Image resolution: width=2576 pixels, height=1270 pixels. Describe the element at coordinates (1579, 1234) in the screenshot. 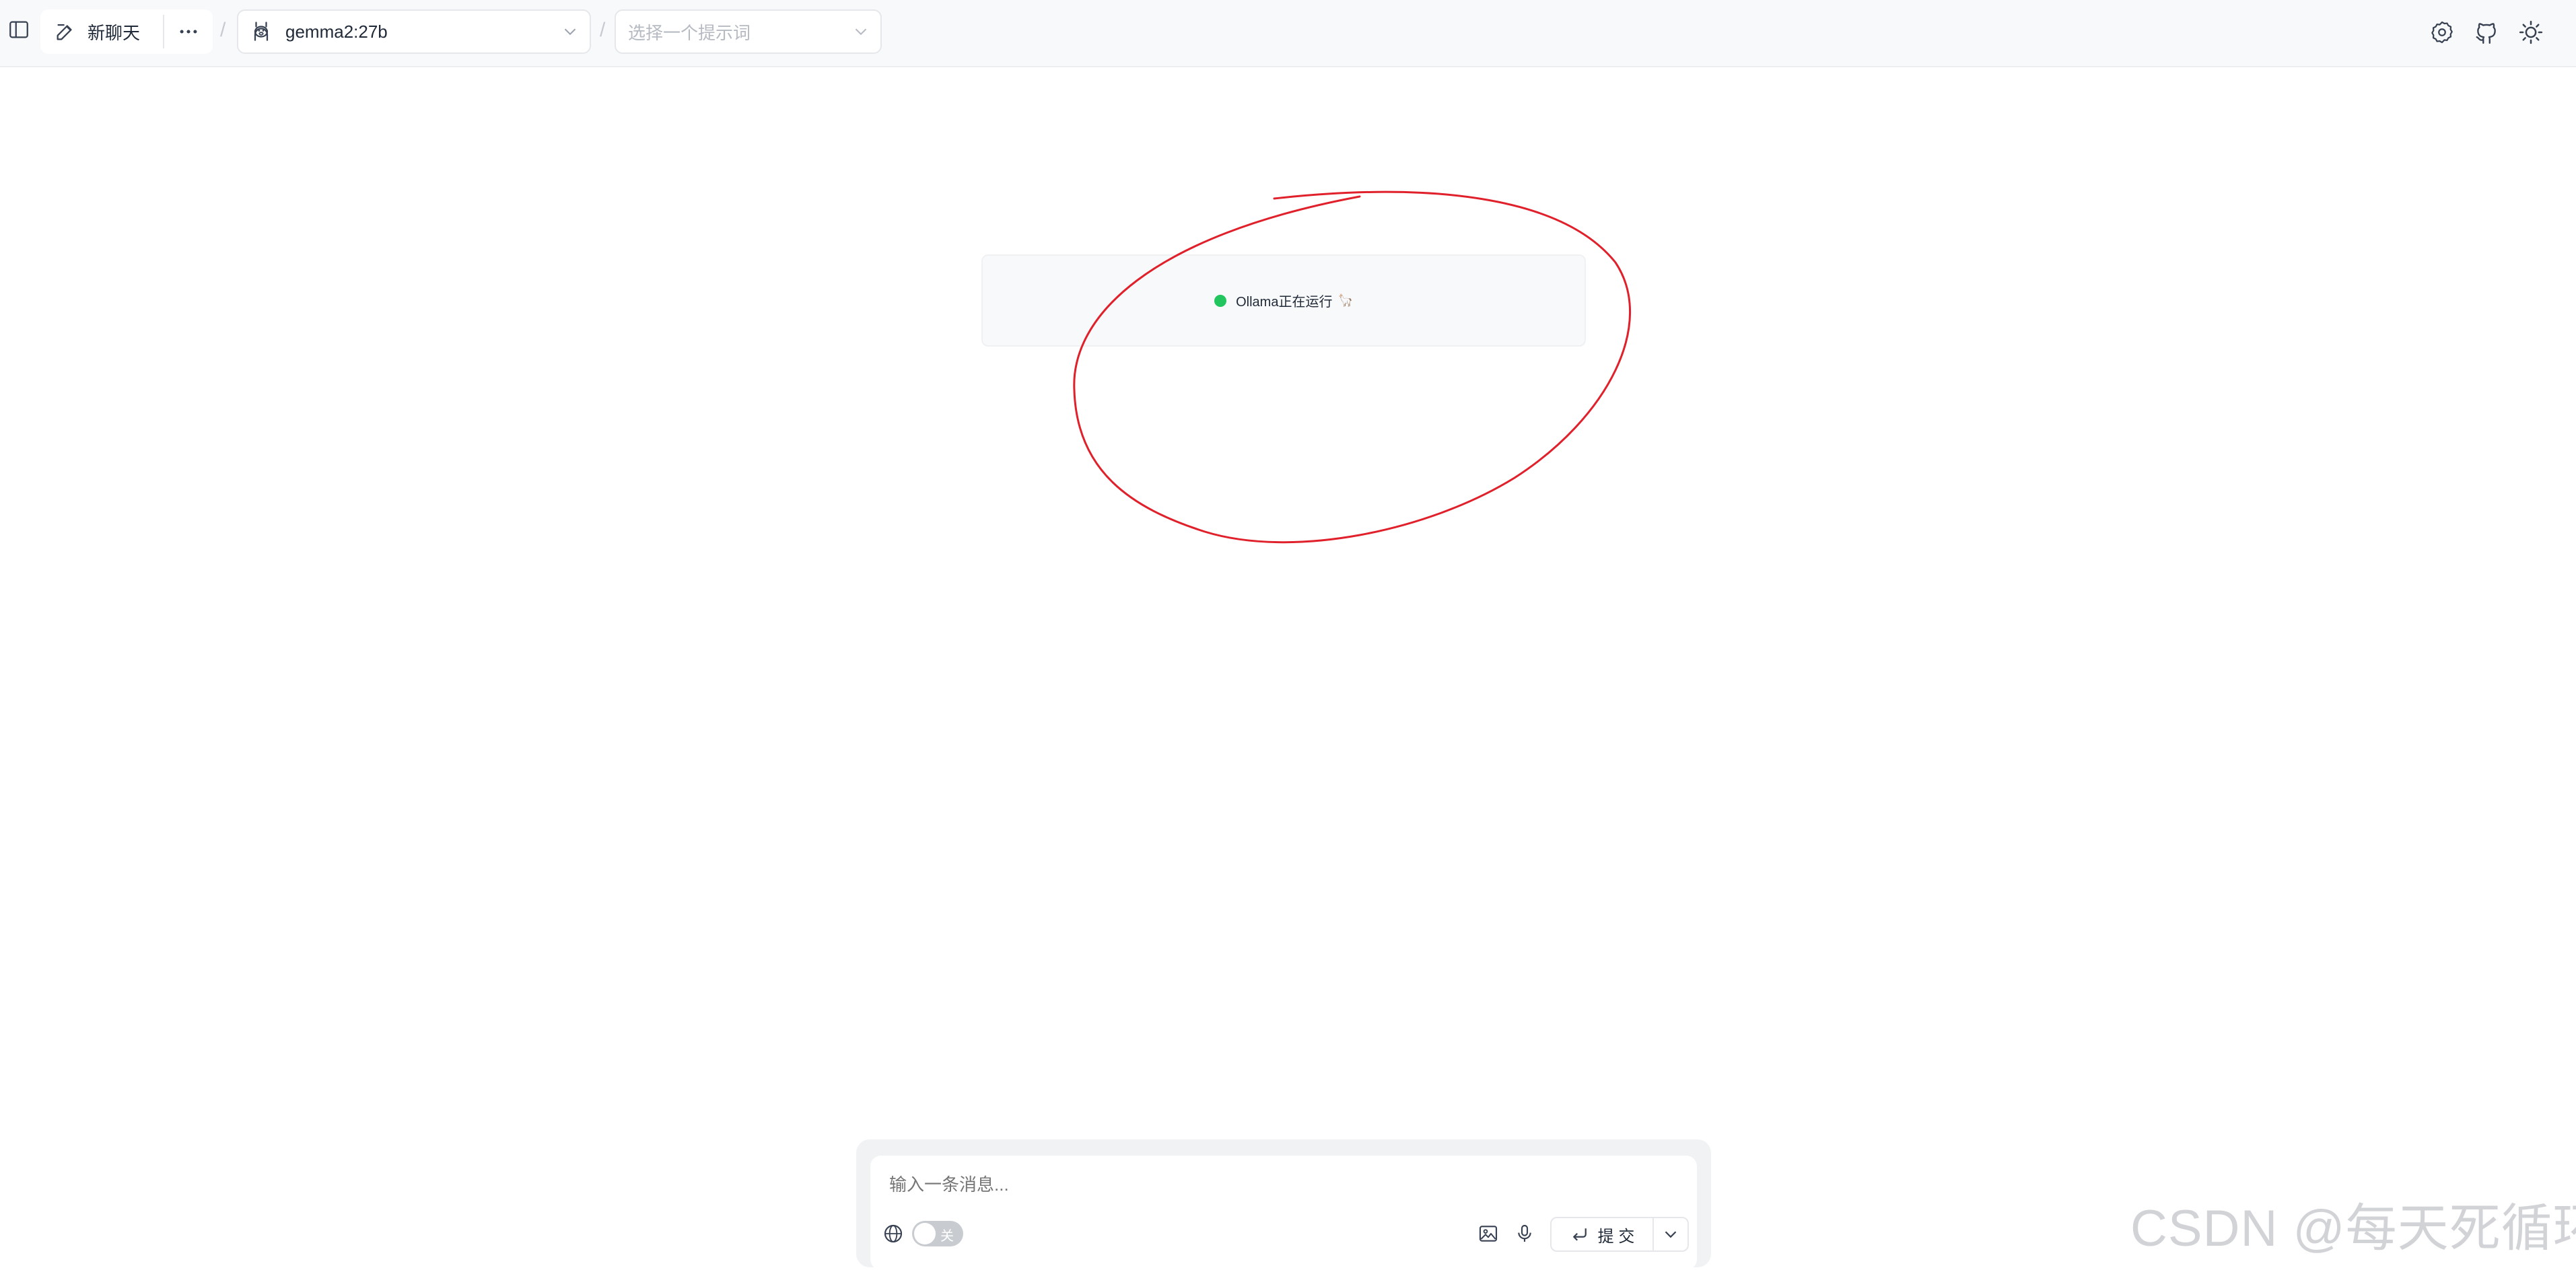

I see `enter-icon` at that location.